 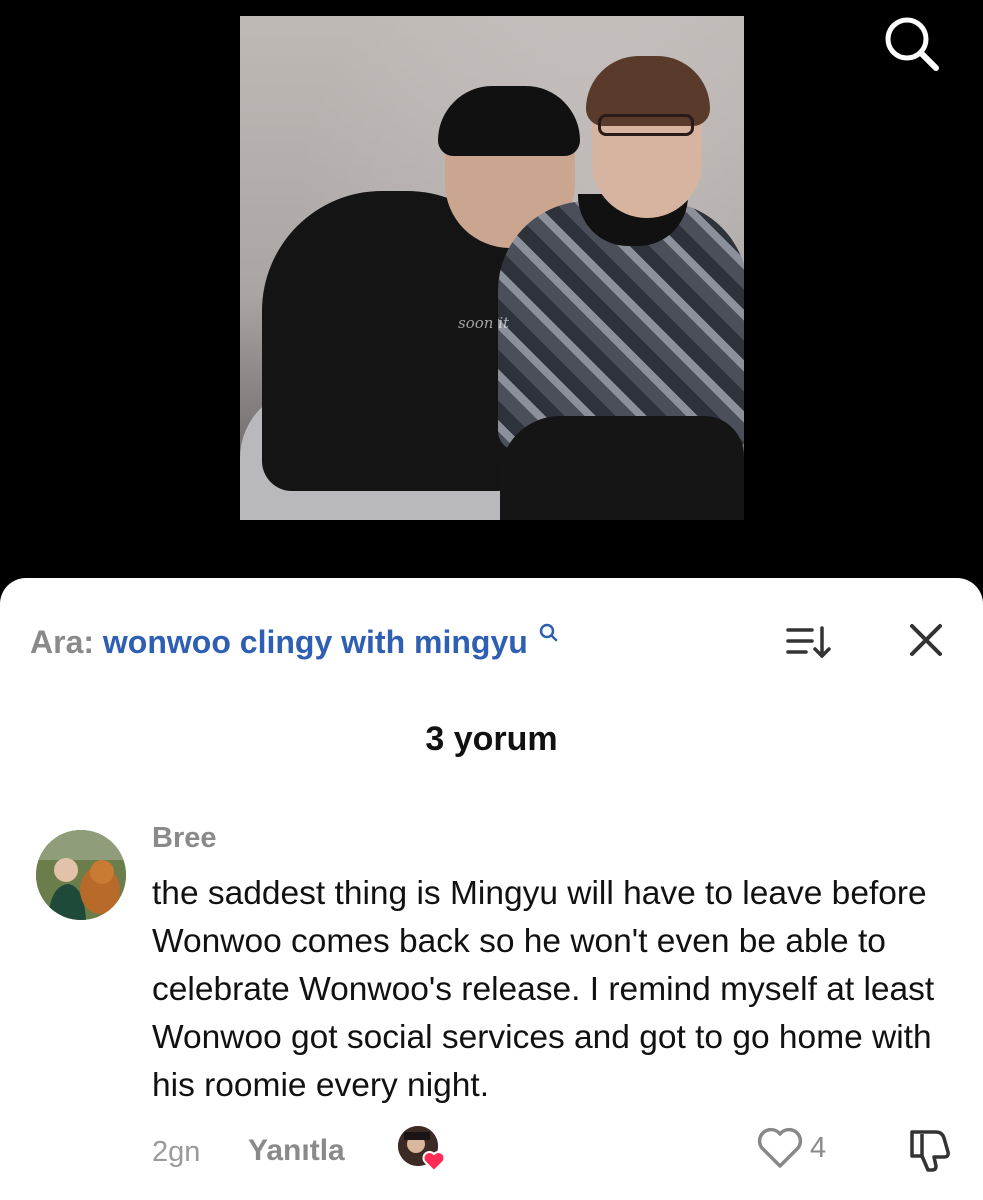 I want to click on avatar, so click(x=81, y=875).